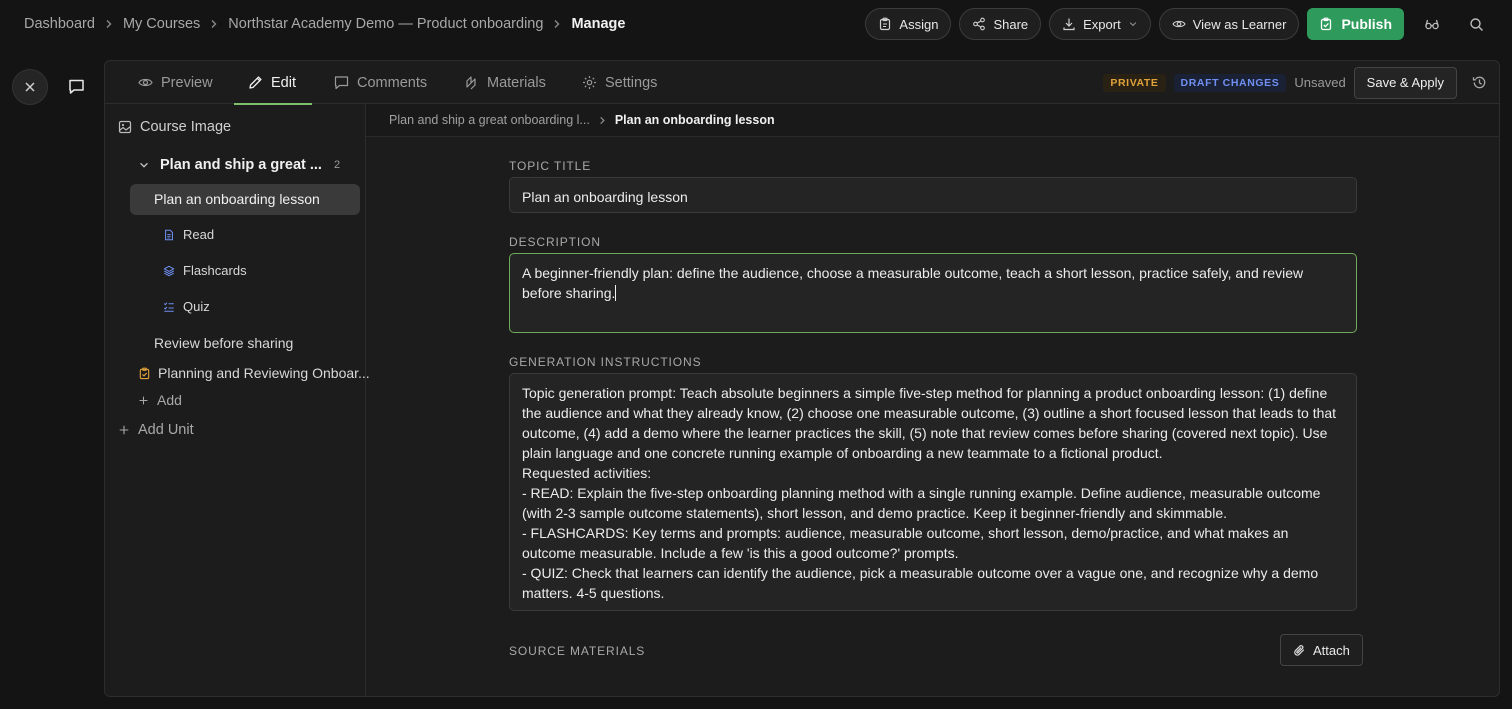 The height and width of the screenshot is (709, 1512). What do you see at coordinates (166, 430) in the screenshot?
I see `add-unit-label: Add Unit` at bounding box center [166, 430].